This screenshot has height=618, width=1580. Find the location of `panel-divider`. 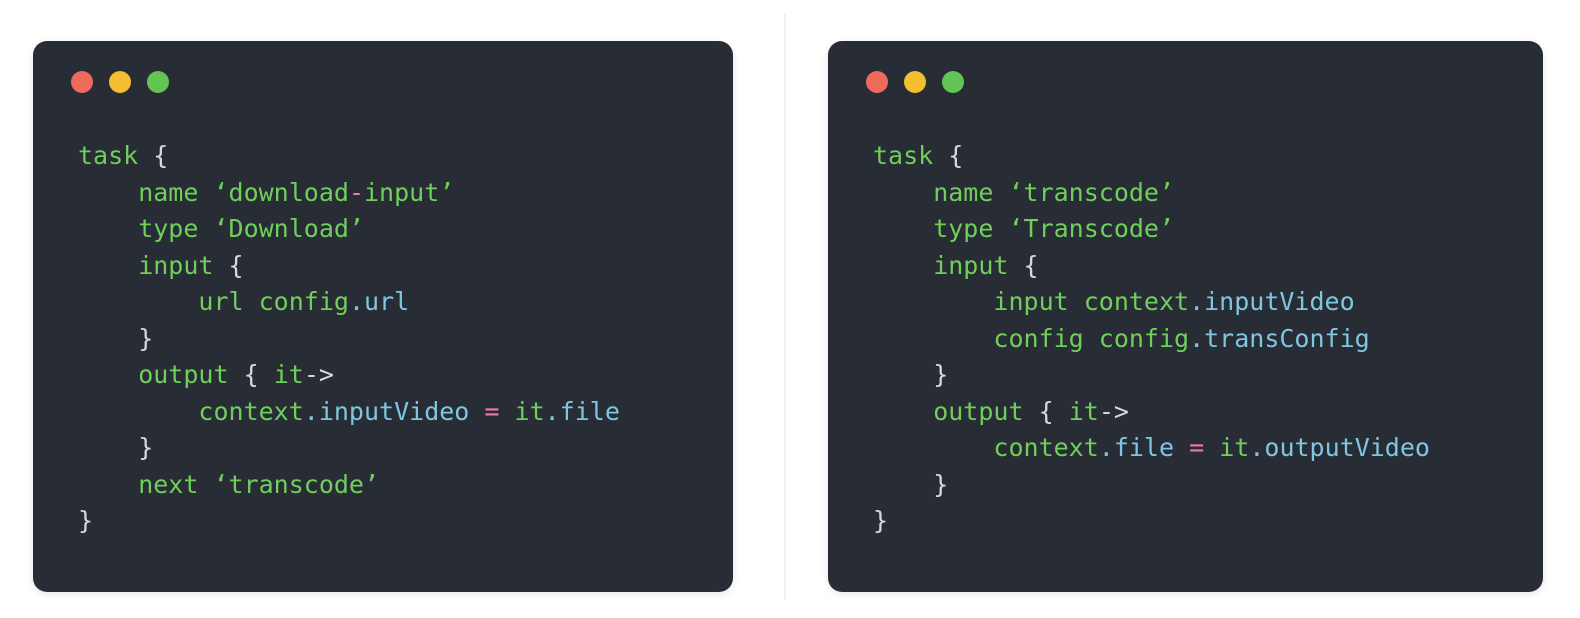

panel-divider is located at coordinates (785, 307).